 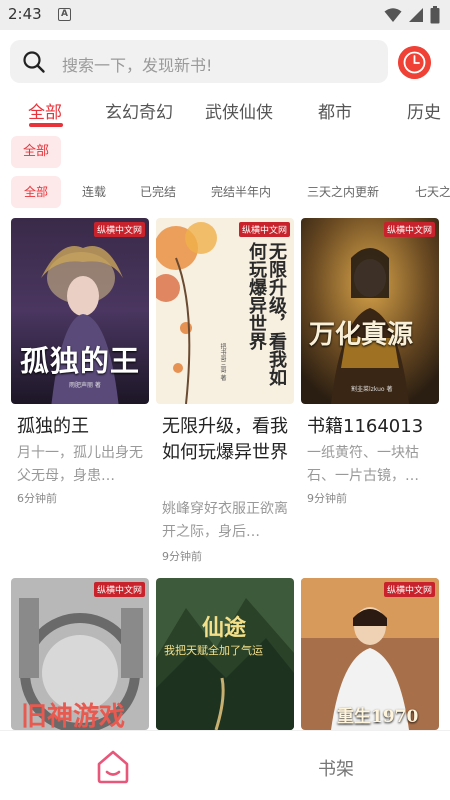 What do you see at coordinates (137, 64) in the screenshot?
I see `search-input: 搜索一下，发现新书!` at bounding box center [137, 64].